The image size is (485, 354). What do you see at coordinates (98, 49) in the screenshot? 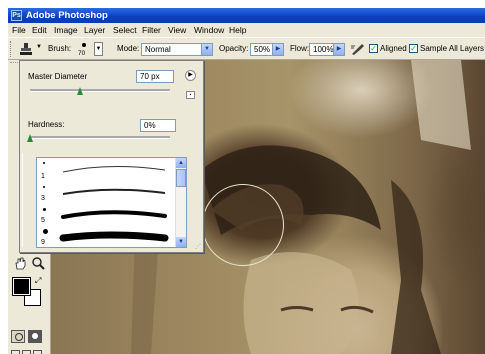
I see `brush-picker-dropdown-button: ▼` at bounding box center [98, 49].